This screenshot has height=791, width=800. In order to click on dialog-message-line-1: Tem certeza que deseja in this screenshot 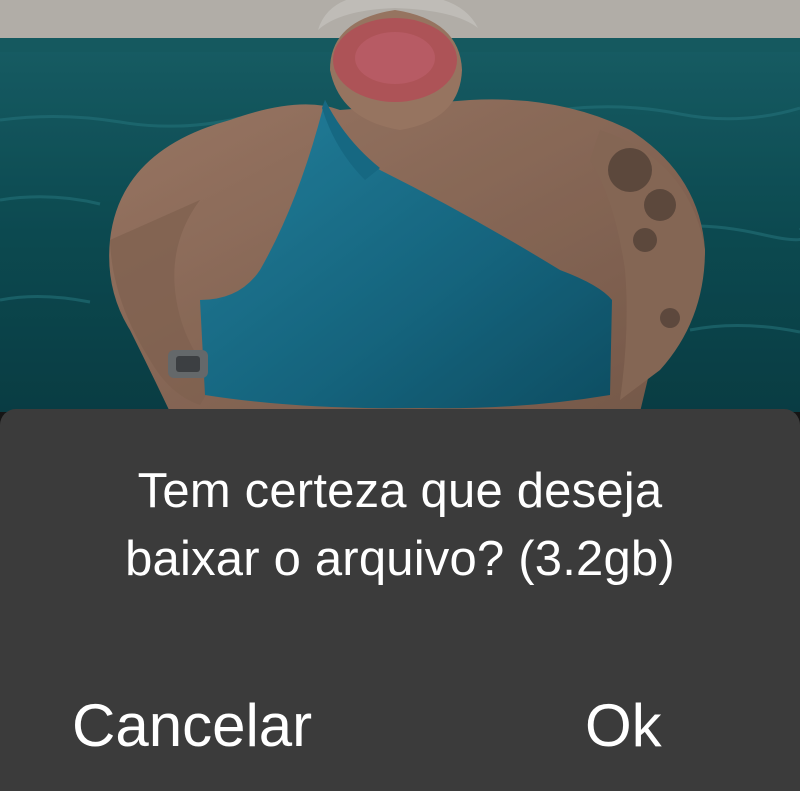, I will do `click(400, 491)`.